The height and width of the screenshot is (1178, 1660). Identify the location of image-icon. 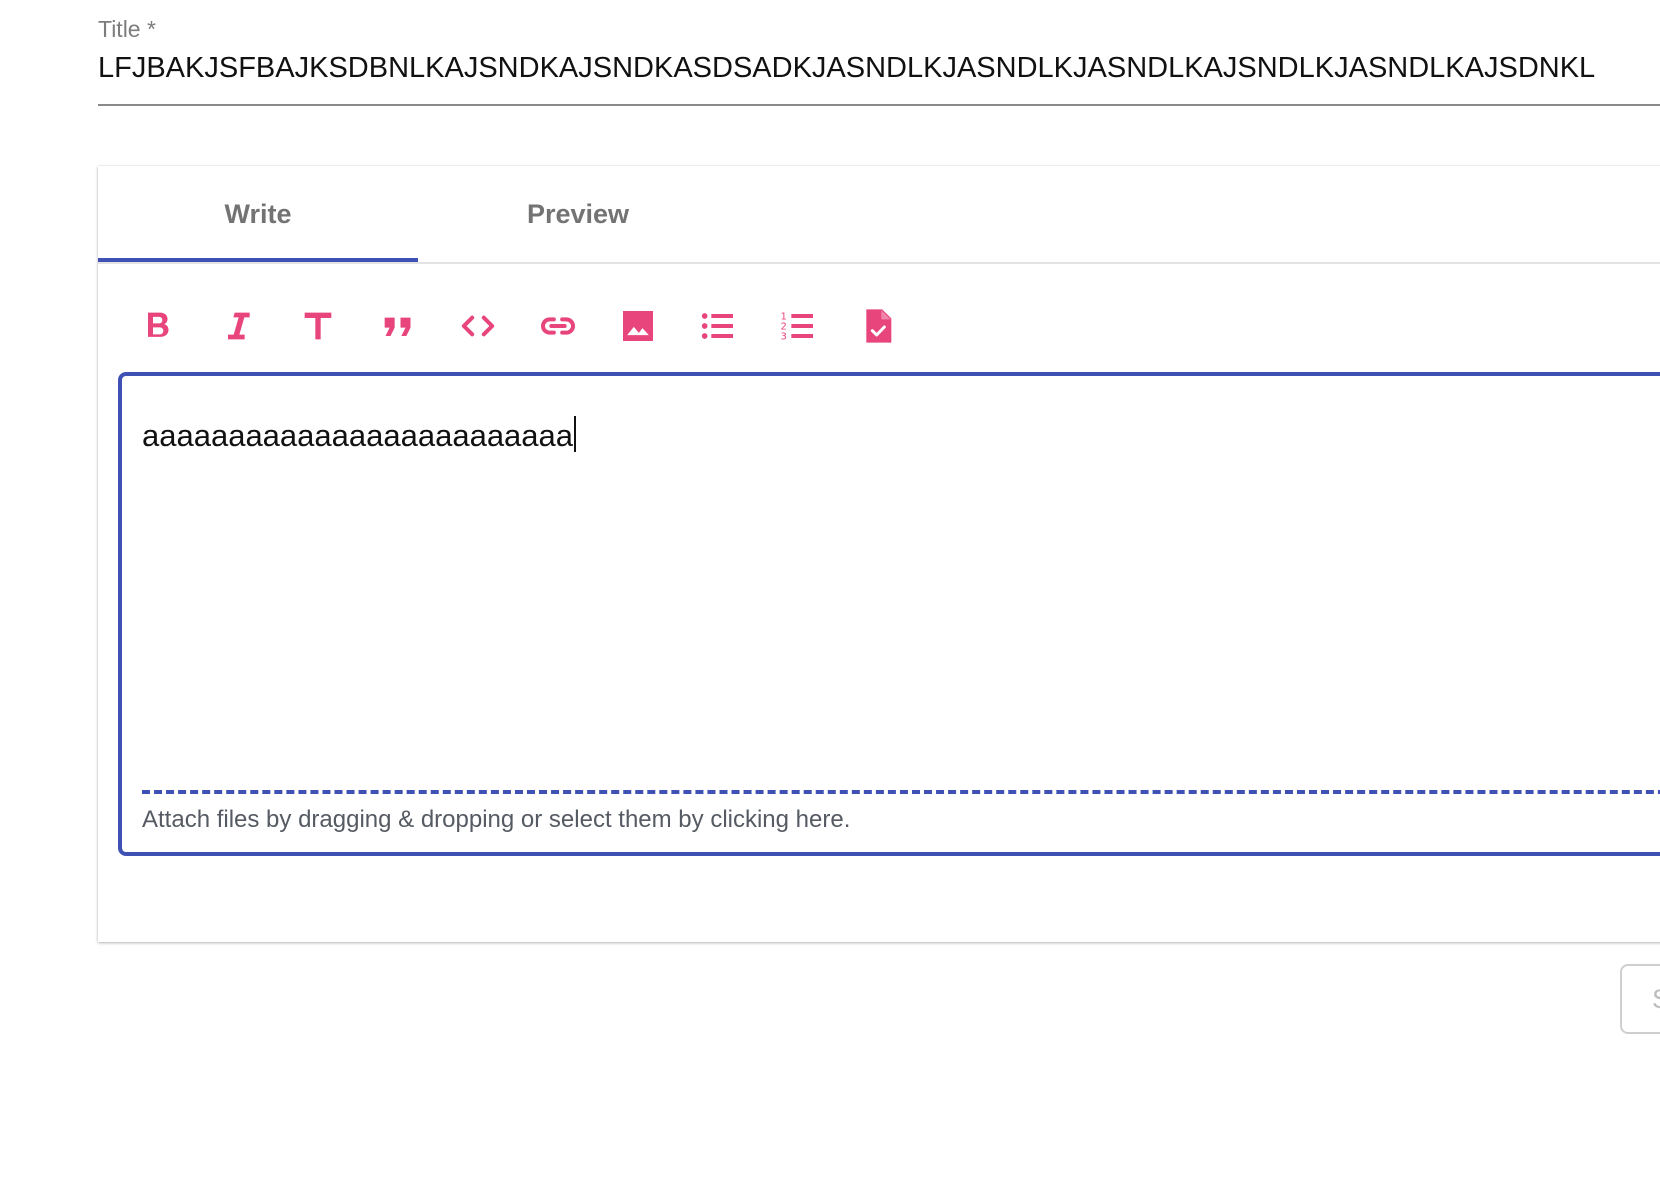
(638, 326).